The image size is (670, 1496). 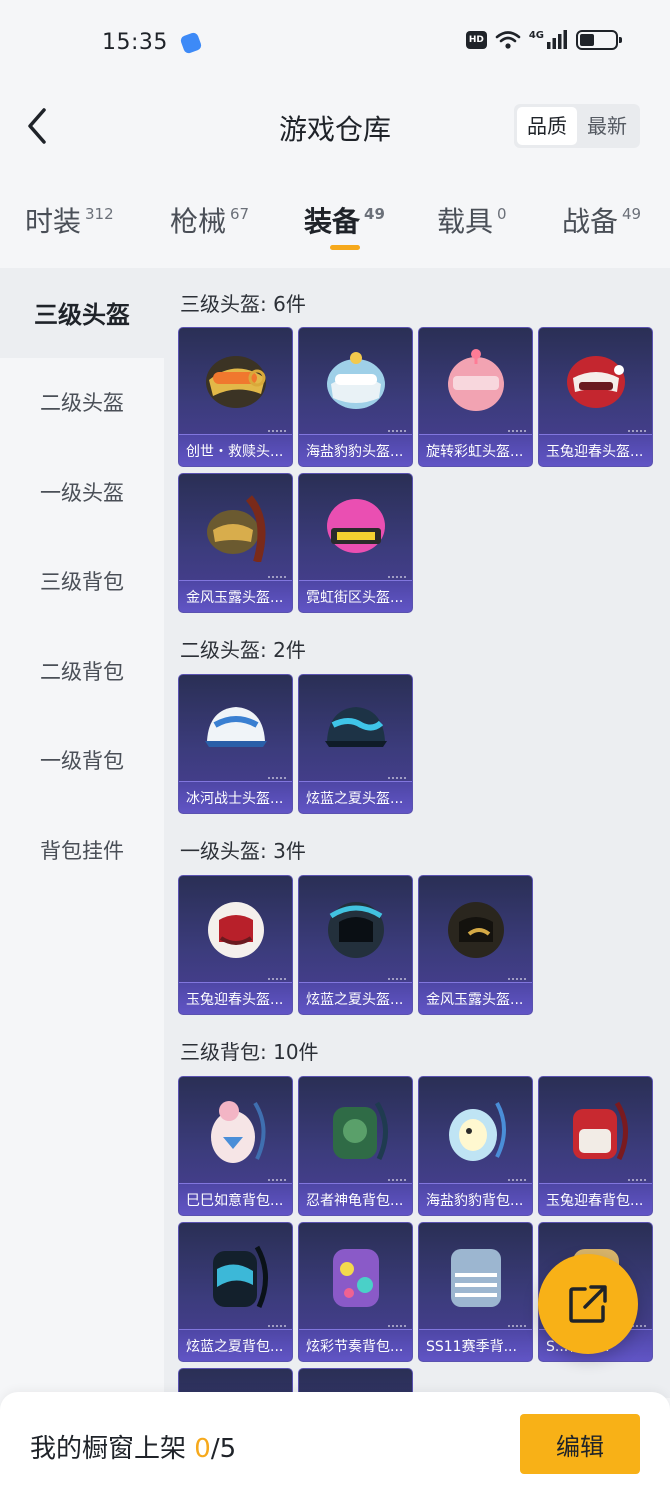 I want to click on share-button, so click(x=588, y=1304).